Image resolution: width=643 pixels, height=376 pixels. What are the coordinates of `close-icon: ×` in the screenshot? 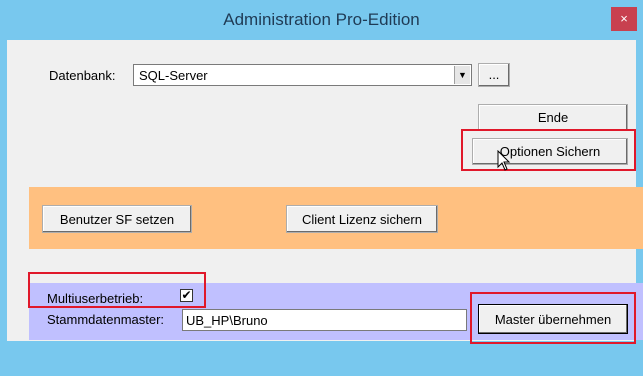 It's located at (624, 19).